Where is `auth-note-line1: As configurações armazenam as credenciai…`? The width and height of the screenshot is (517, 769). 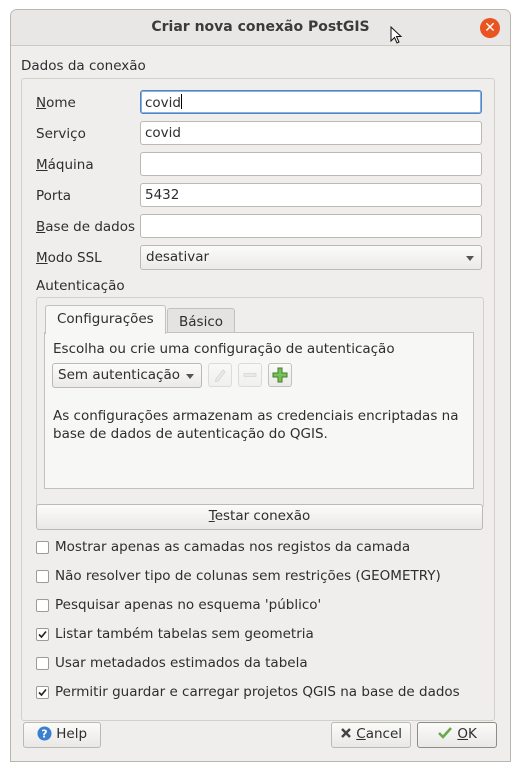 auth-note-line1: As configurações armazenam as credenciai… is located at coordinates (256, 416).